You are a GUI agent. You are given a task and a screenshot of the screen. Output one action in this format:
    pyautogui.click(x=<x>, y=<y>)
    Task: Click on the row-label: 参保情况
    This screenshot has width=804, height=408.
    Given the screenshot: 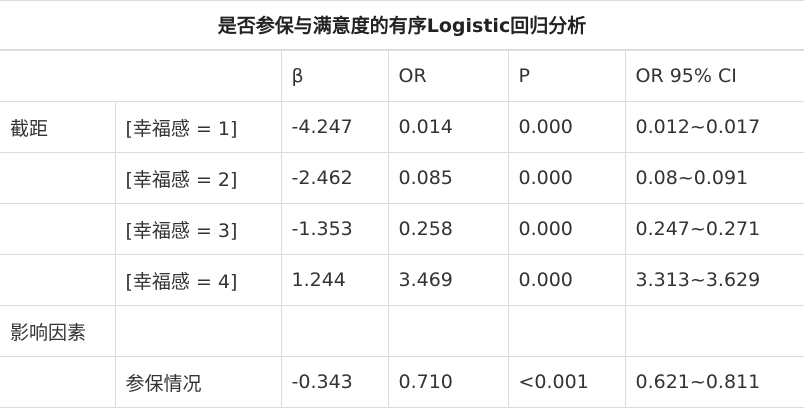 What is the action you would take?
    pyautogui.click(x=198, y=382)
    